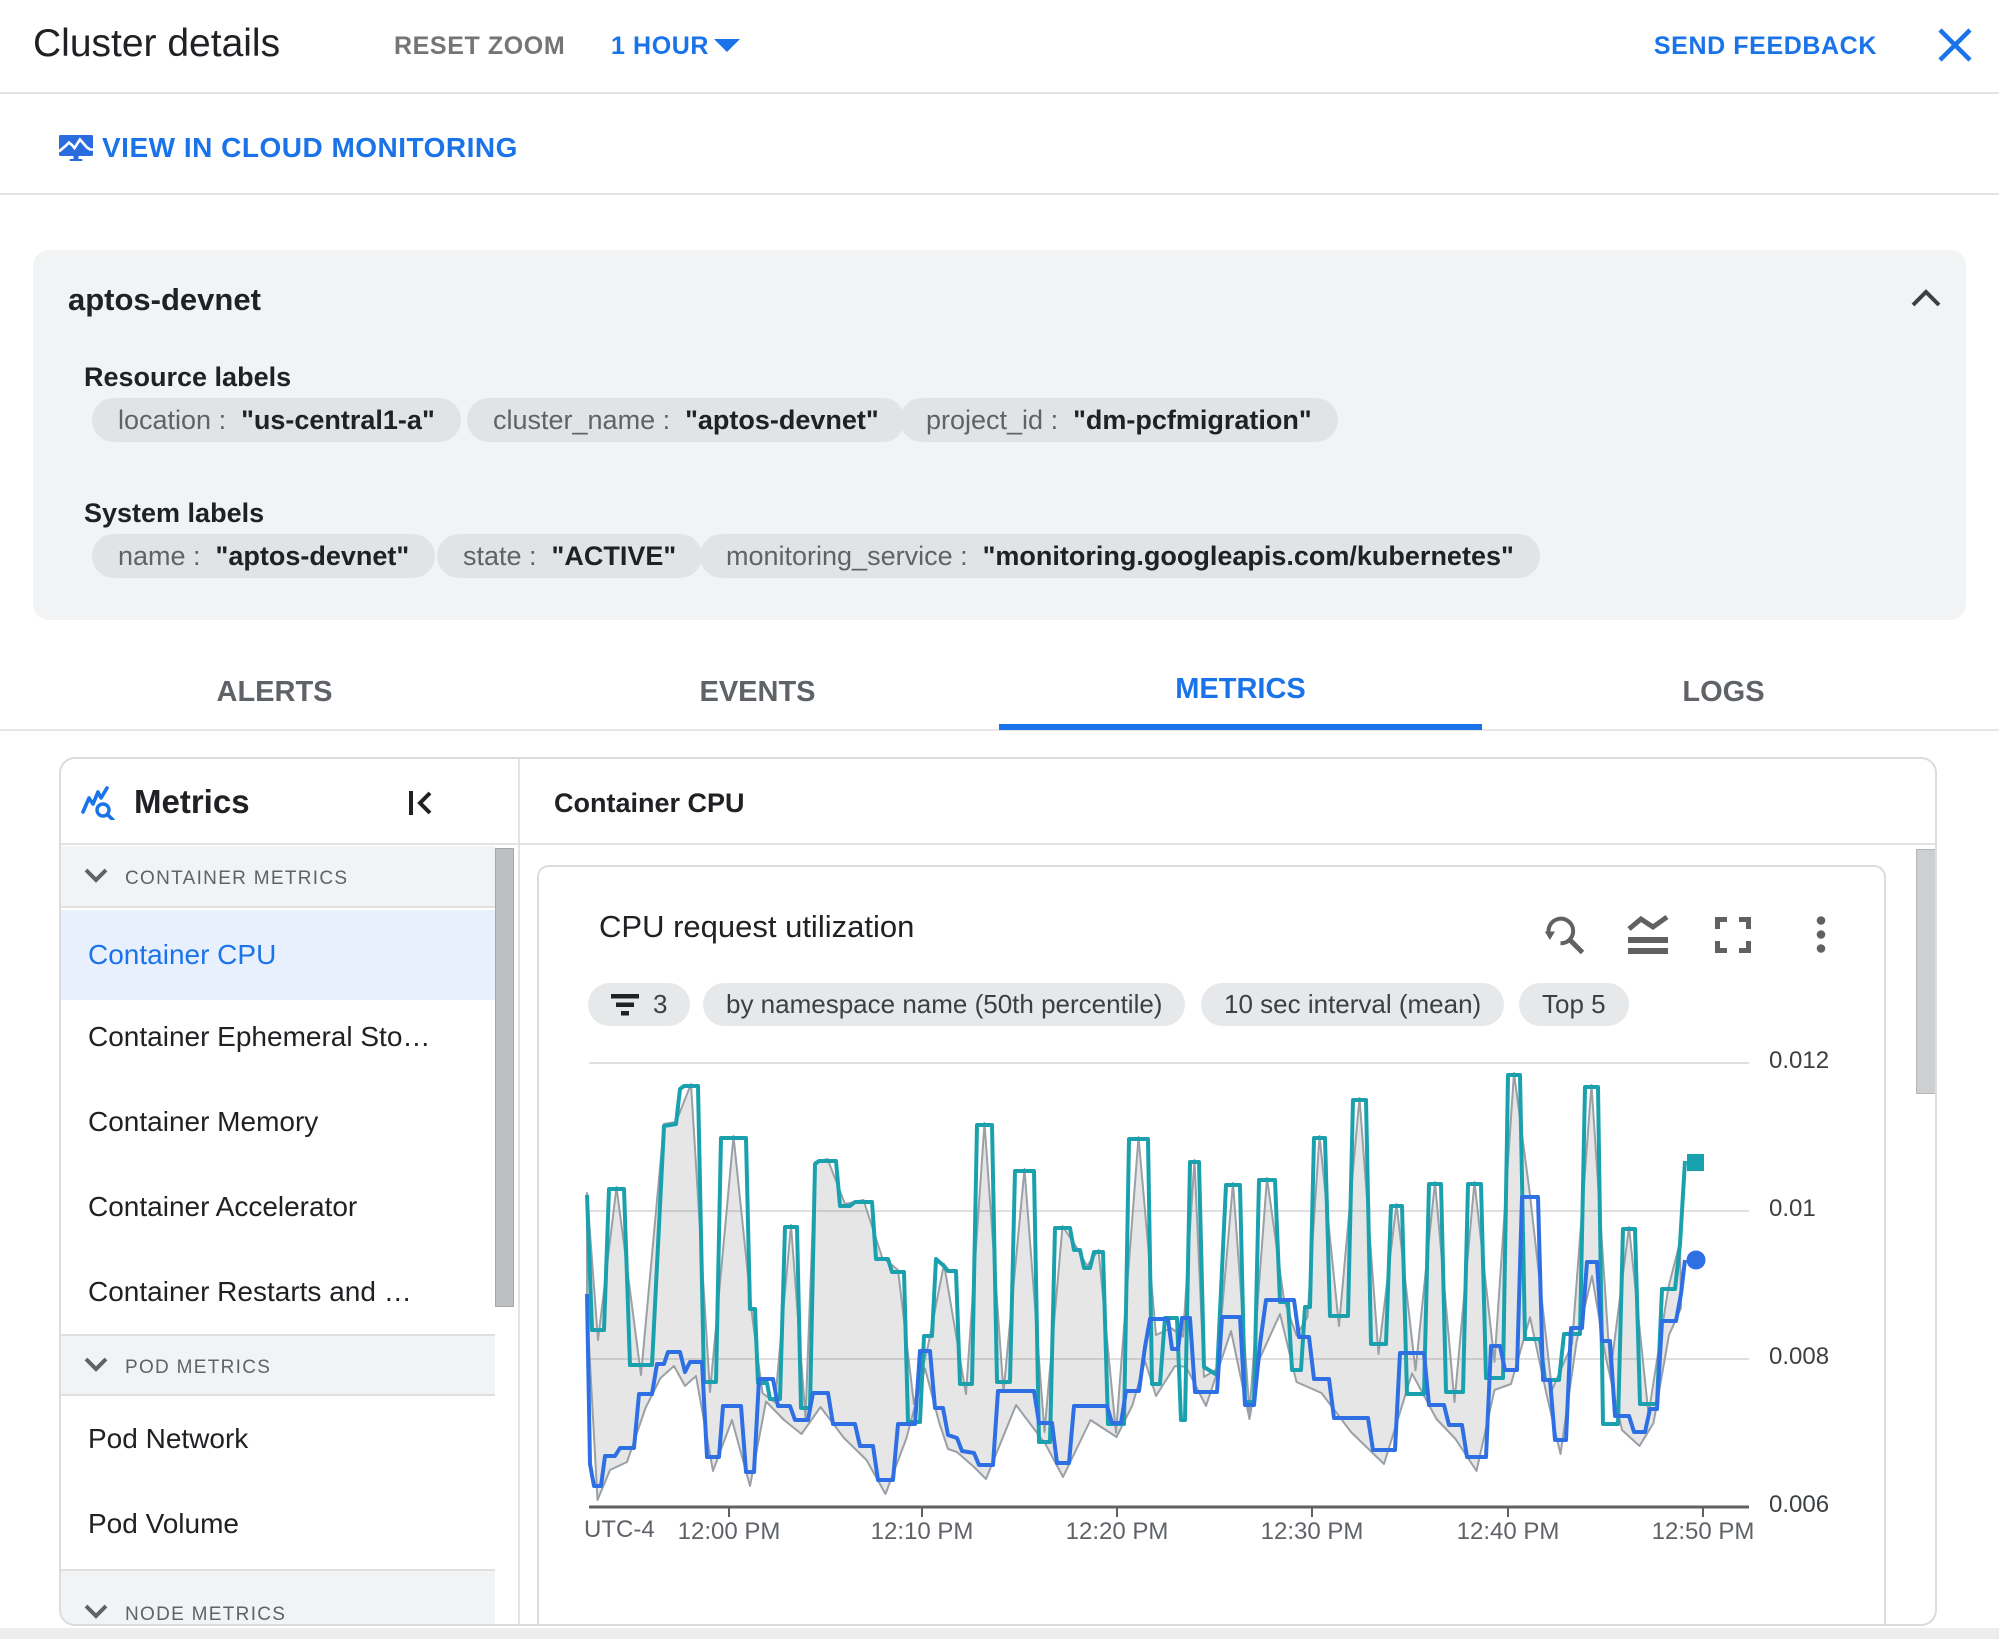 The width and height of the screenshot is (1999, 1639). Describe the element at coordinates (729, 1531) in the screenshot. I see `svg-text: 12:00 PM` at that location.